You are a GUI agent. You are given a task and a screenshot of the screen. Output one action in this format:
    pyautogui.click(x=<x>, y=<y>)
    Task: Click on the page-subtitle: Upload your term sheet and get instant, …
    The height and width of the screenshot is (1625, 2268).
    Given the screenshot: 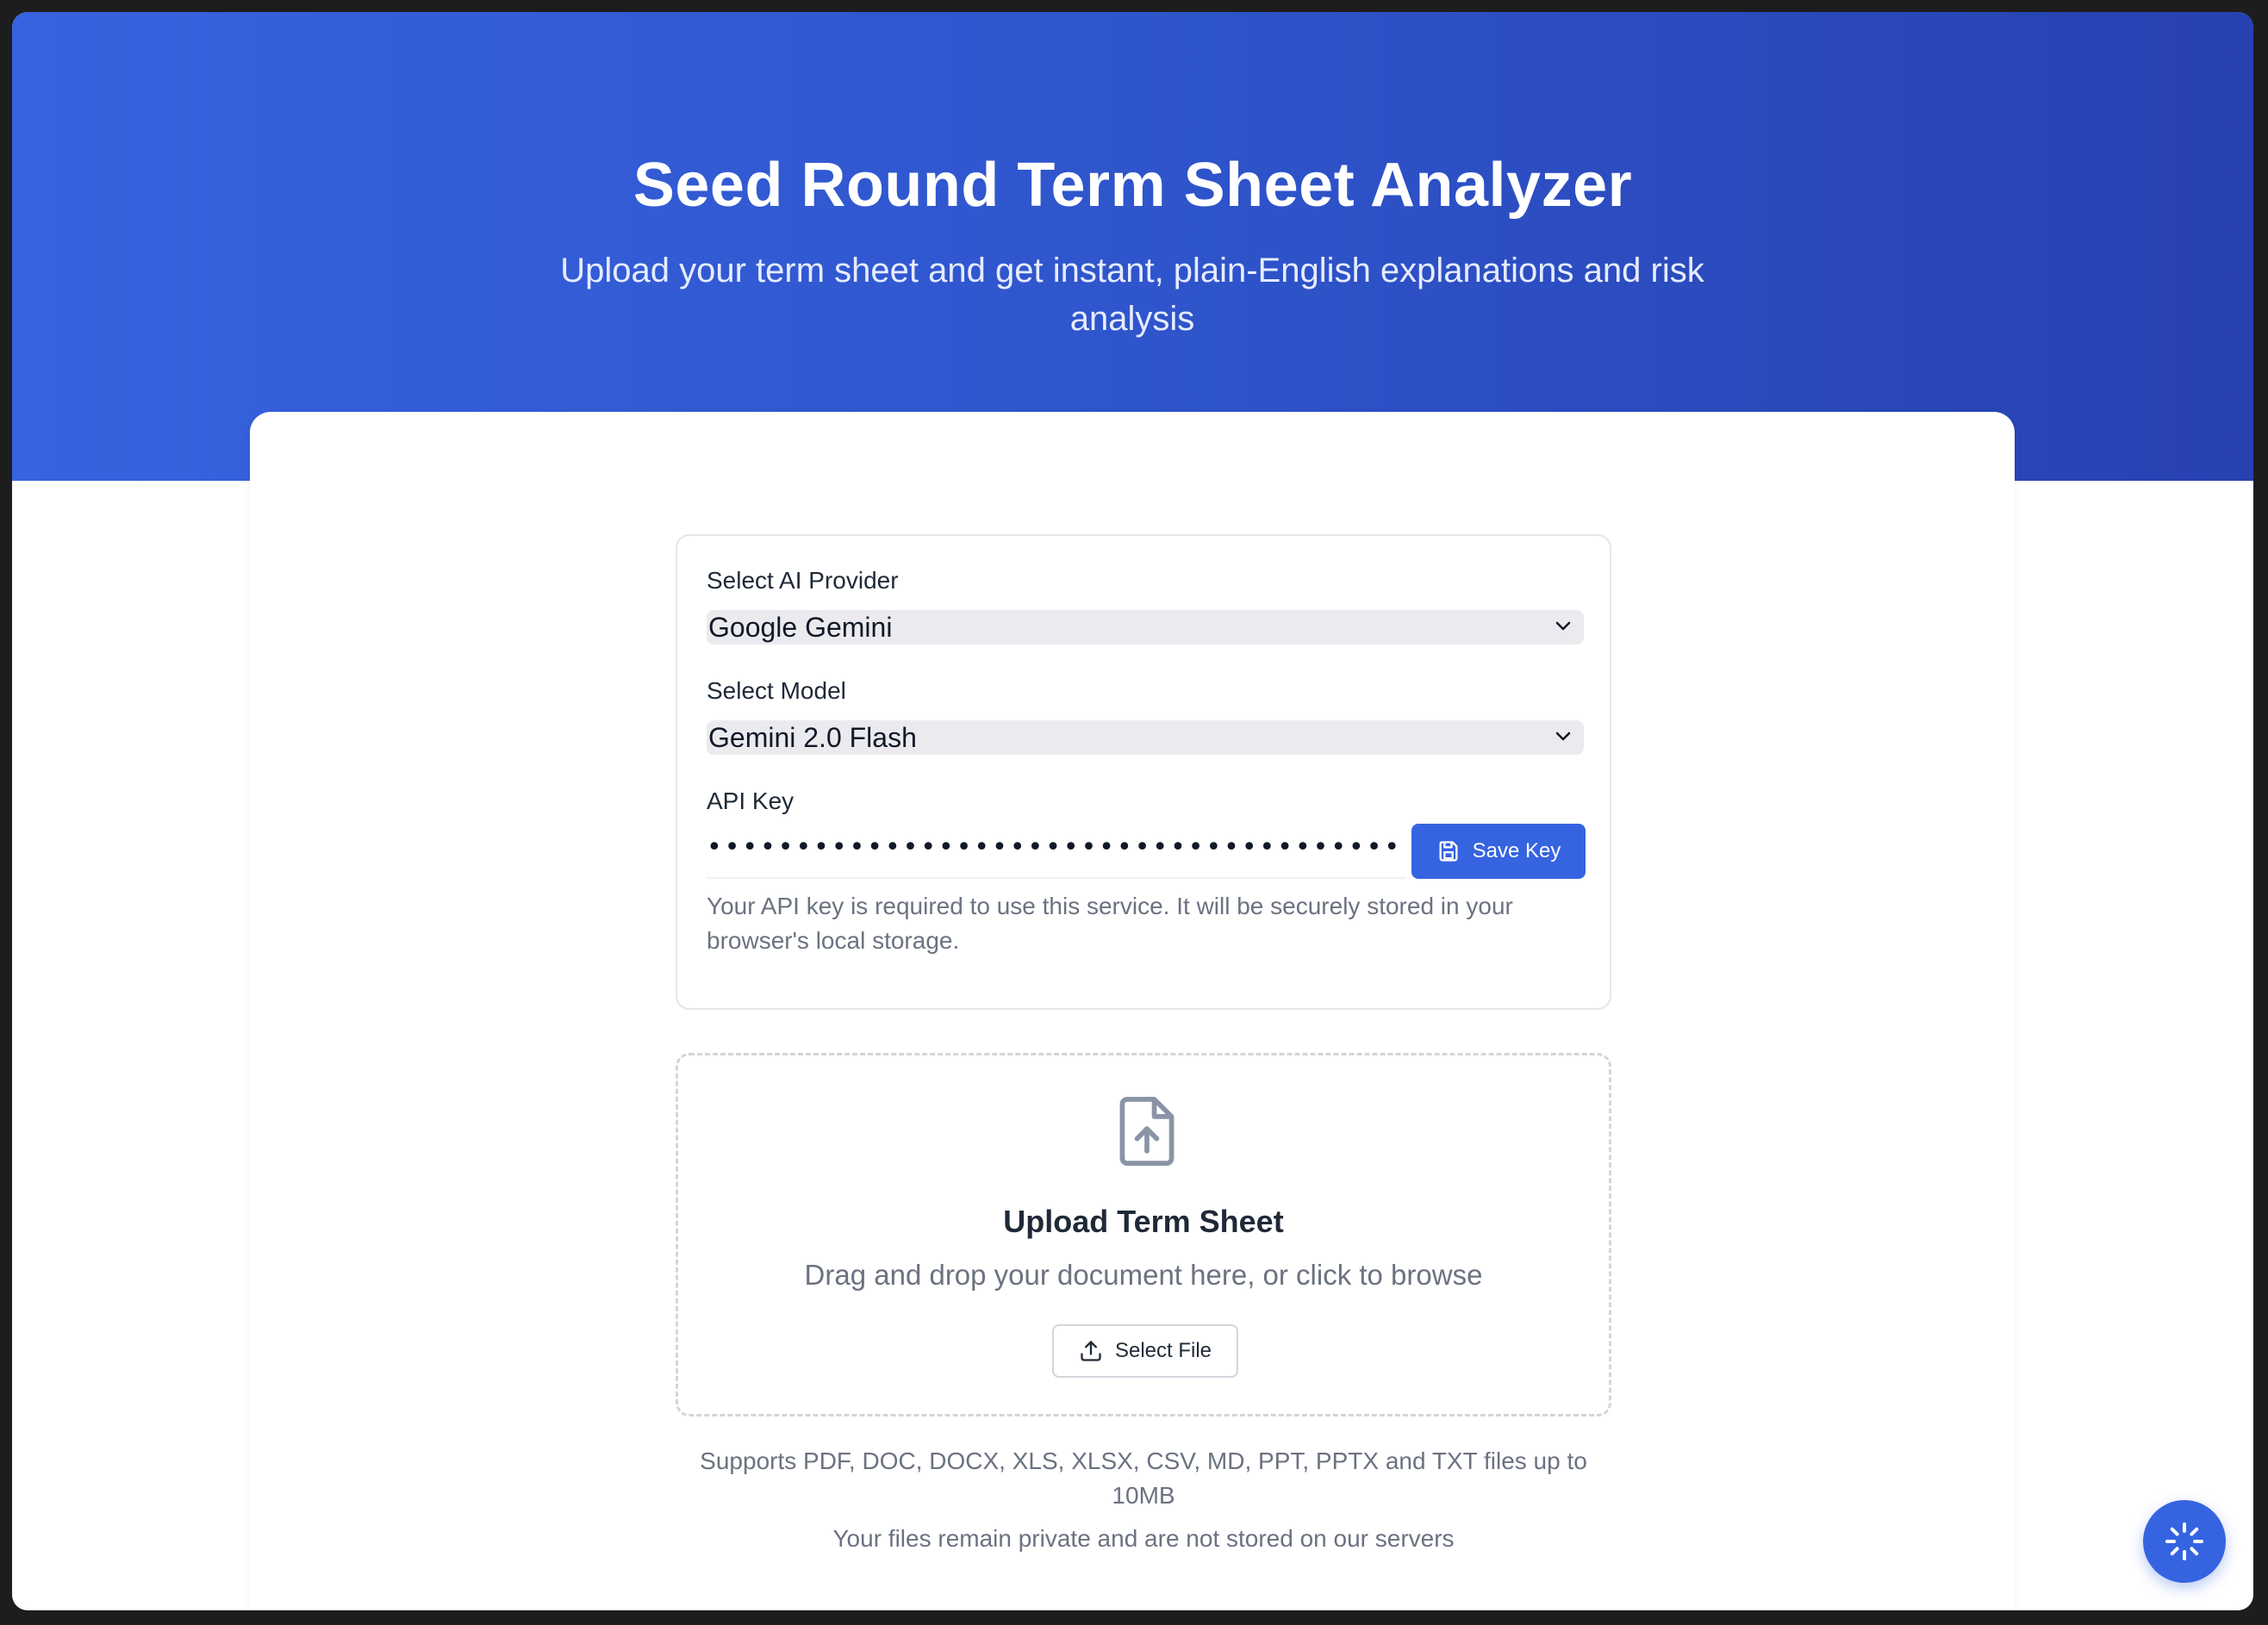 What is the action you would take?
    pyautogui.click(x=1132, y=295)
    